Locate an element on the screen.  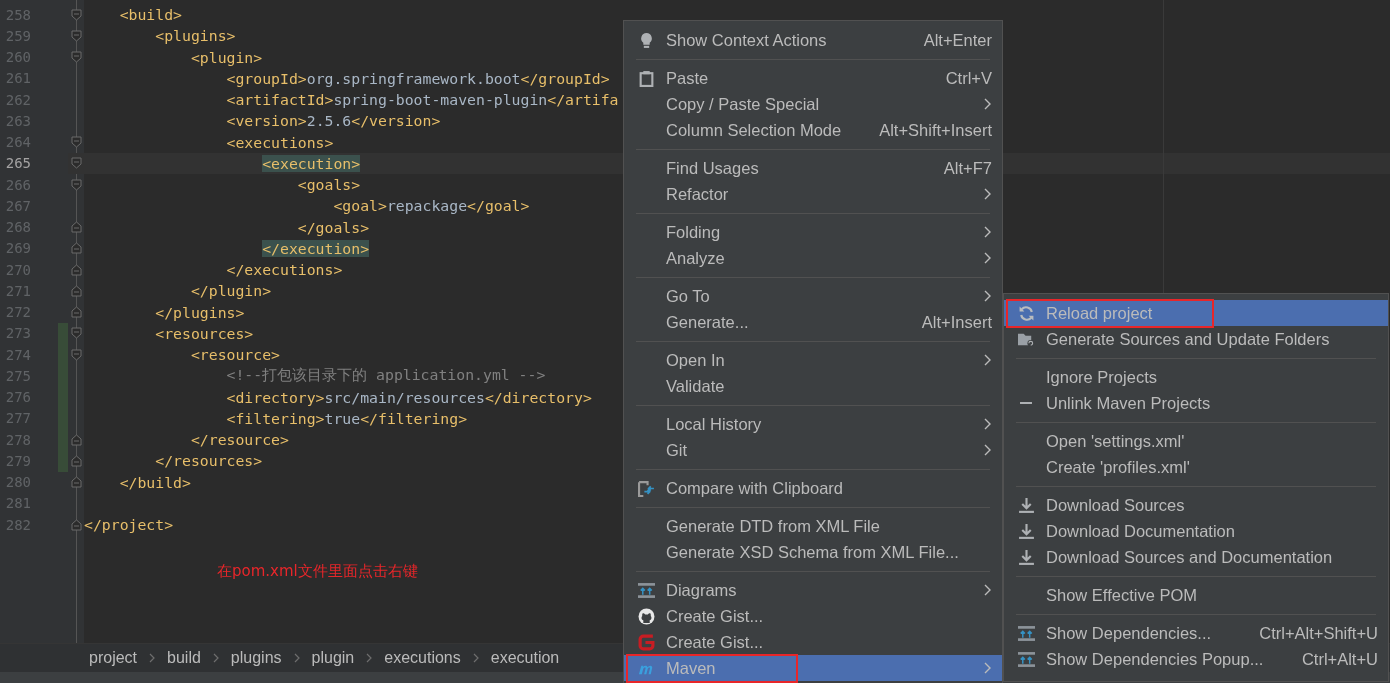
menu-item: Go To is located at coordinates (813, 296).